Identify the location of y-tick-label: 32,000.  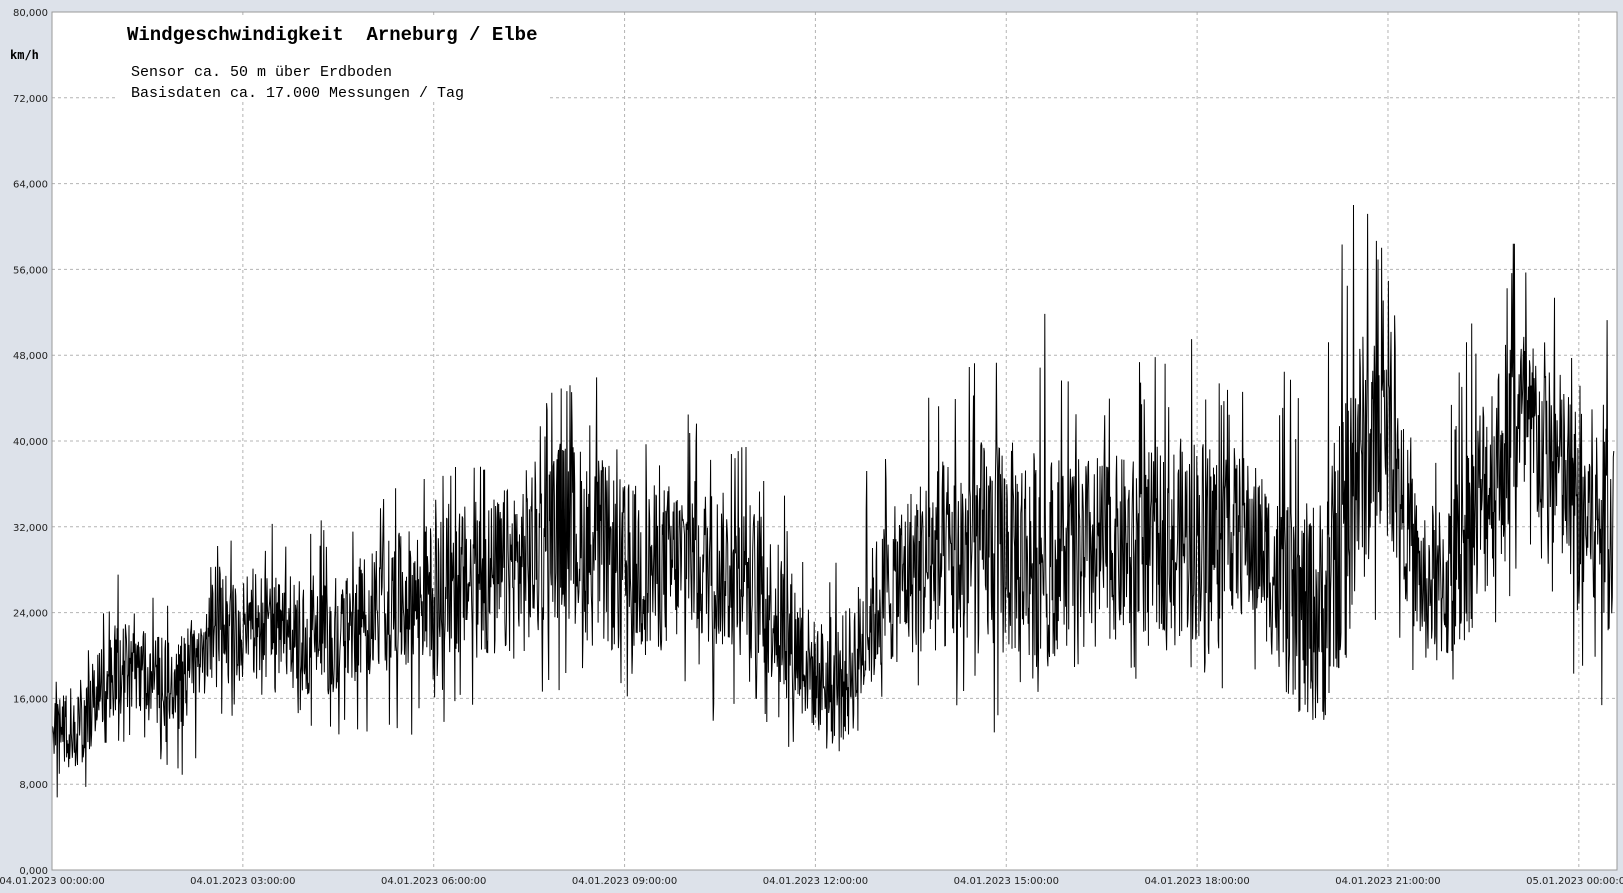
(30, 528).